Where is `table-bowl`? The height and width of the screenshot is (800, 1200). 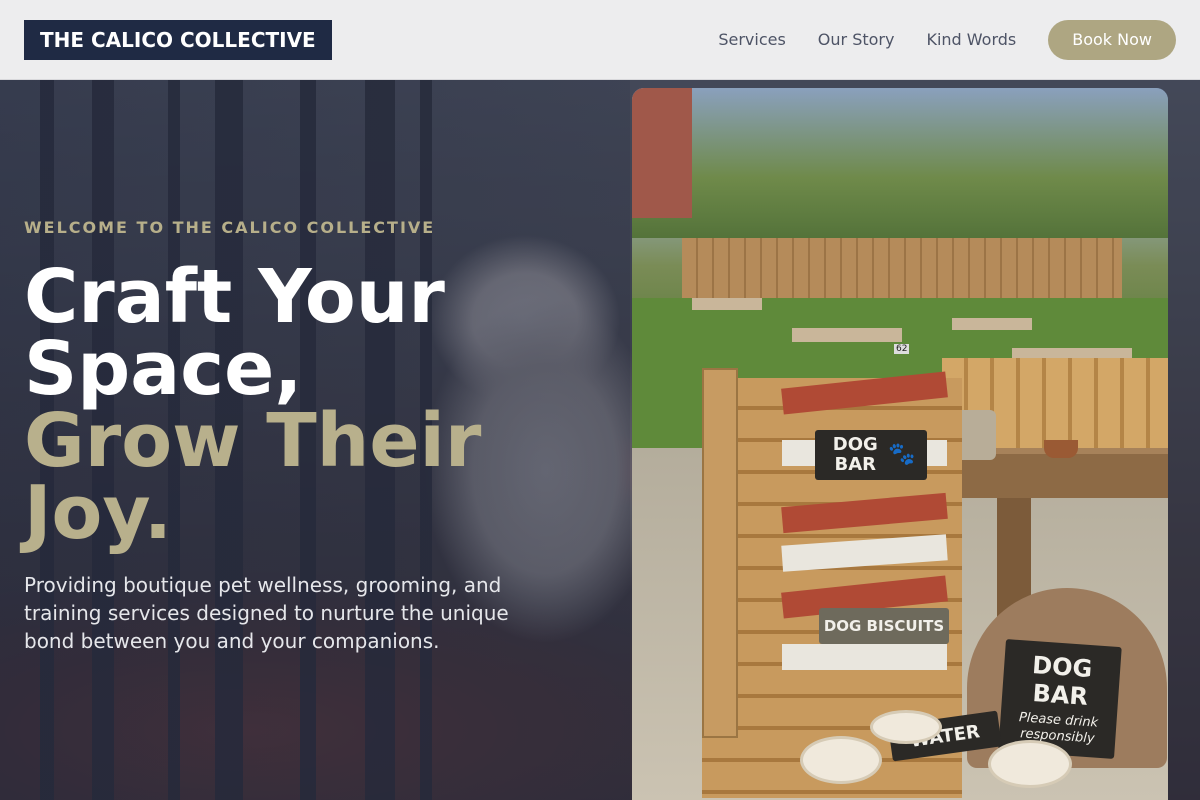
table-bowl is located at coordinates (1061, 449).